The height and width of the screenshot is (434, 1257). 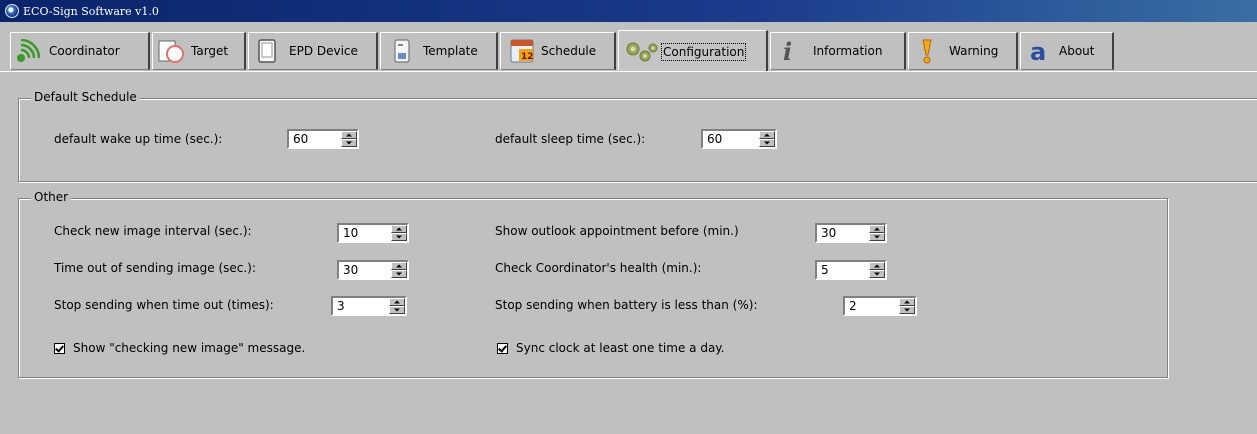 I want to click on tab-label: Schedule, so click(x=569, y=51).